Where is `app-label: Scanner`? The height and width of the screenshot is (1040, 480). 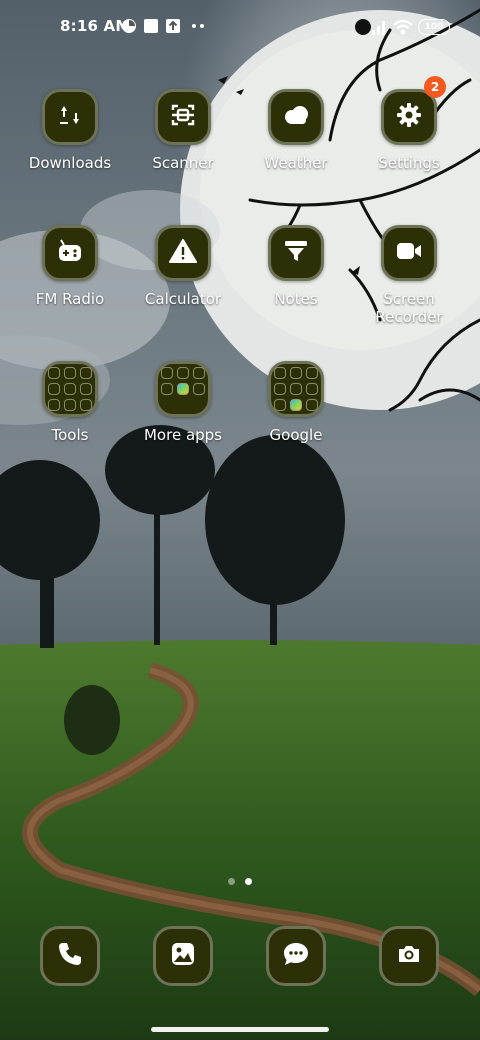
app-label: Scanner is located at coordinates (183, 163).